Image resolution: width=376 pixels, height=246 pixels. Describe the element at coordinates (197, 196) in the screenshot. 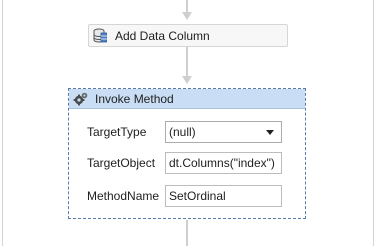

I see `method-name-value: SetOrdinal` at that location.